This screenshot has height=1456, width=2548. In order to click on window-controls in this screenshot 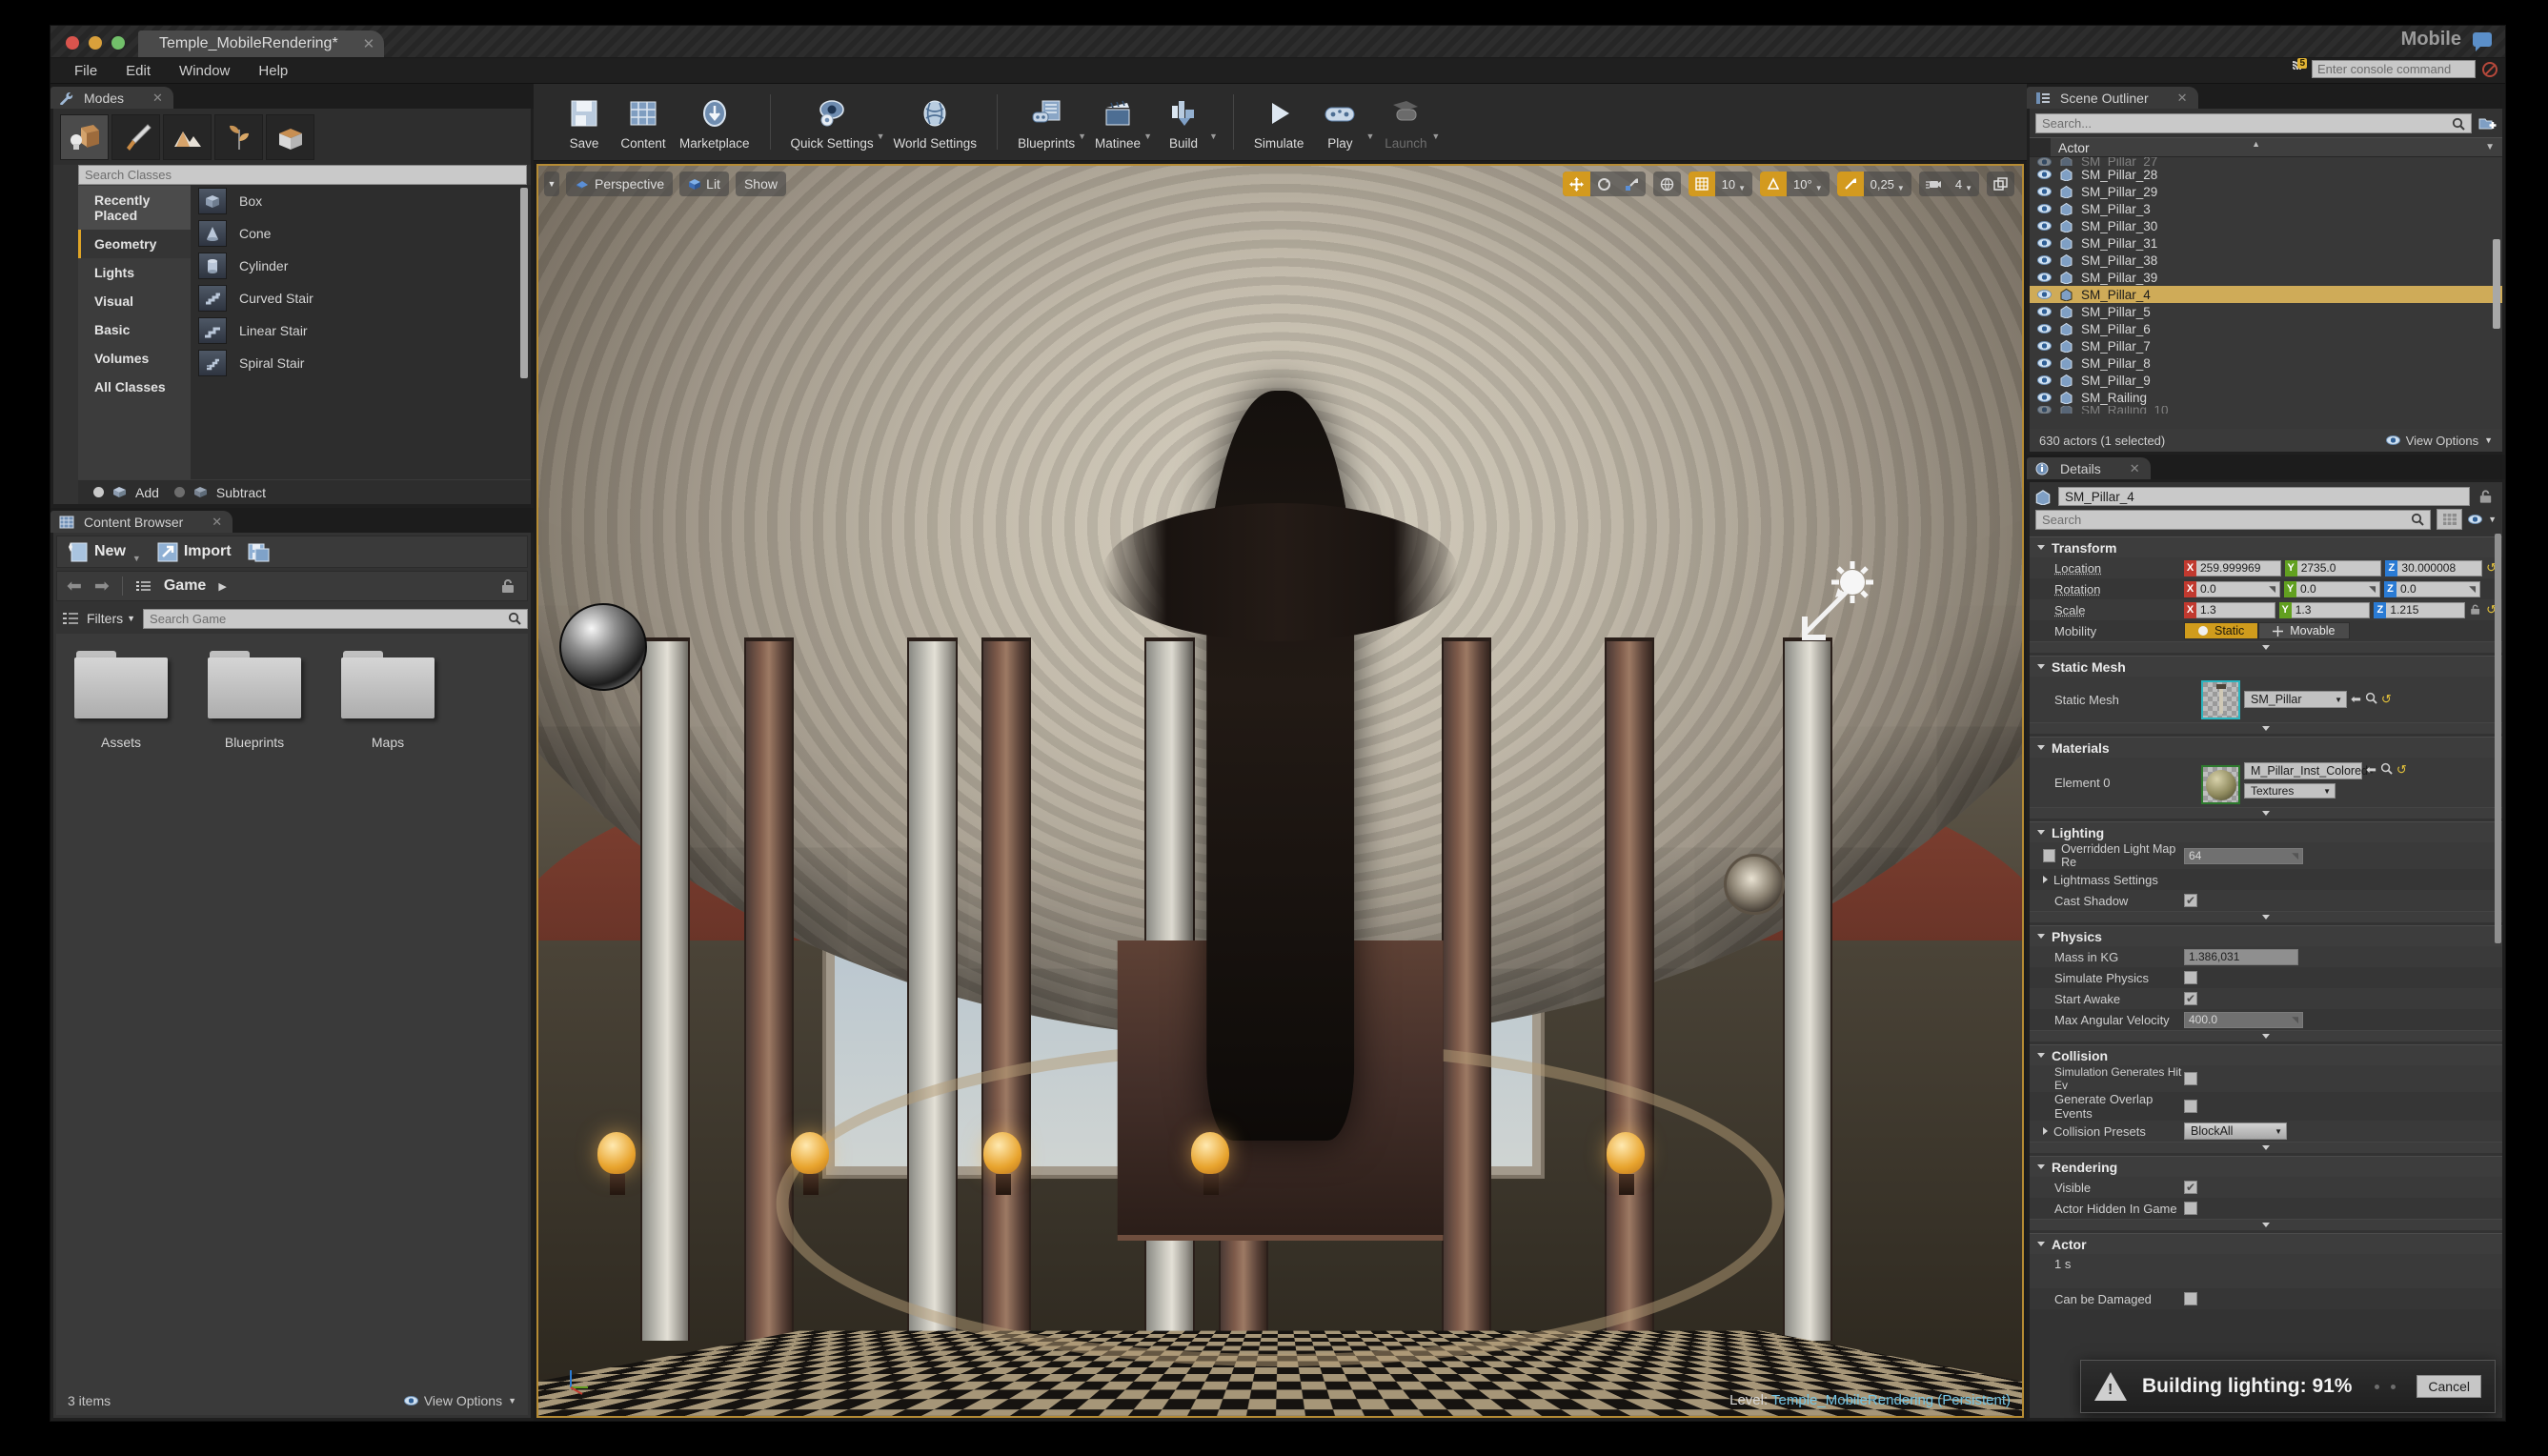, I will do `click(95, 47)`.